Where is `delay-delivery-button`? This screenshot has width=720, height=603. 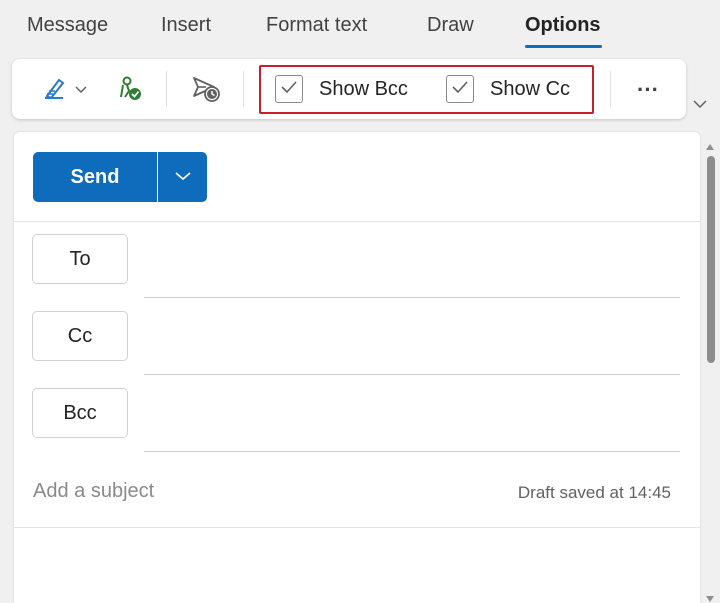 delay-delivery-button is located at coordinates (206, 90).